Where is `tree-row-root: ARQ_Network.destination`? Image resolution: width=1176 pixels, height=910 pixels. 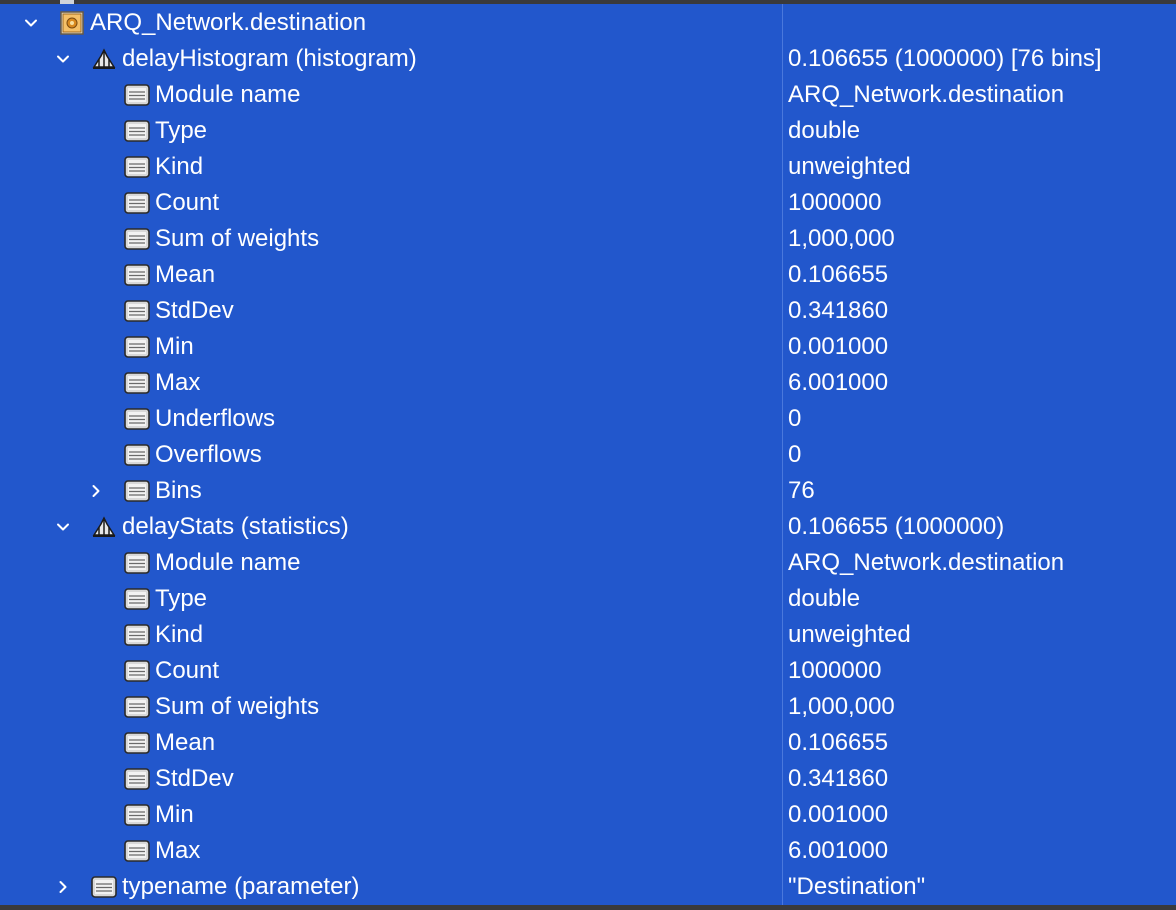
tree-row-root: ARQ_Network.destination is located at coordinates (588, 23).